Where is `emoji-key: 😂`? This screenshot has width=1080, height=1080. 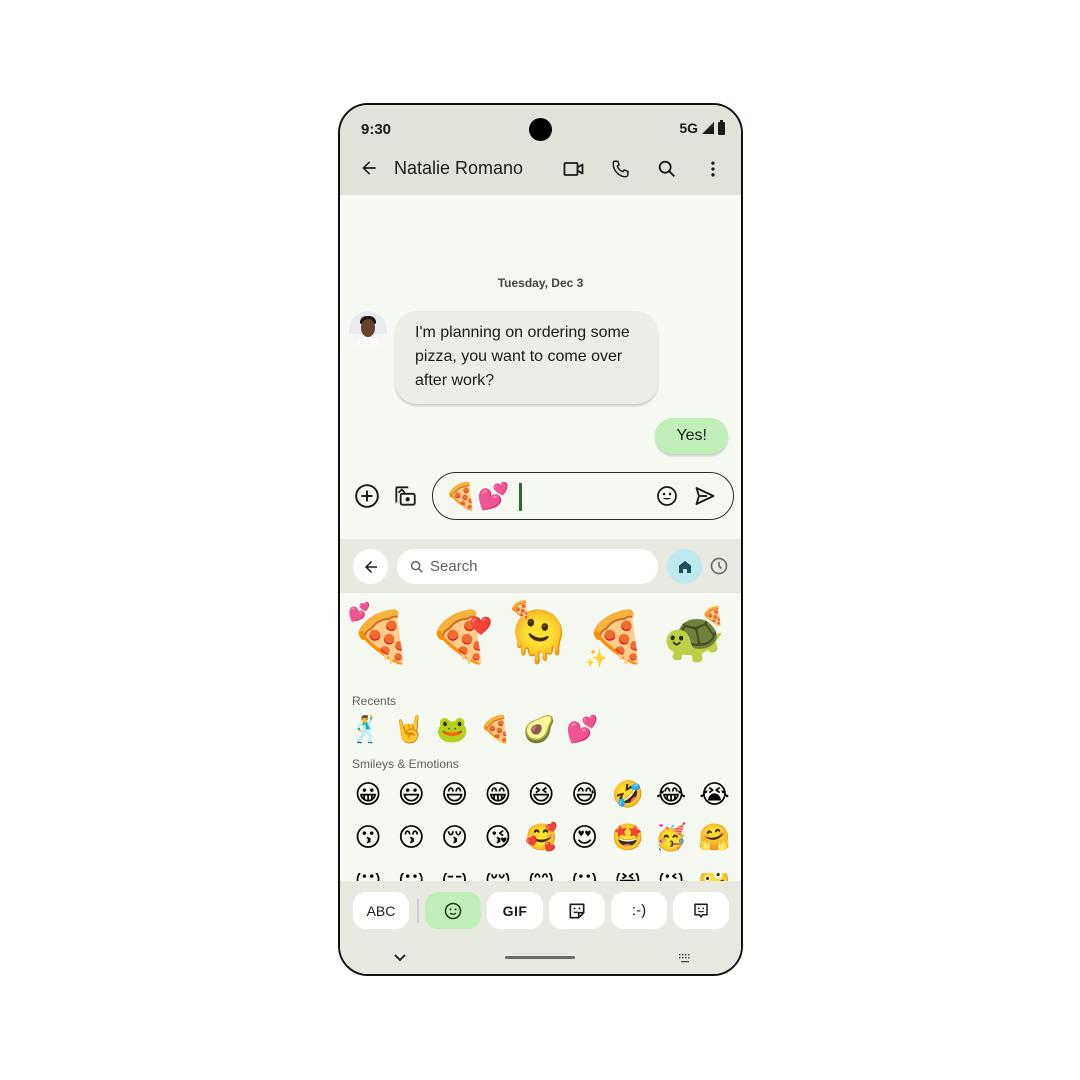
emoji-key: 😂 is located at coordinates (671, 794).